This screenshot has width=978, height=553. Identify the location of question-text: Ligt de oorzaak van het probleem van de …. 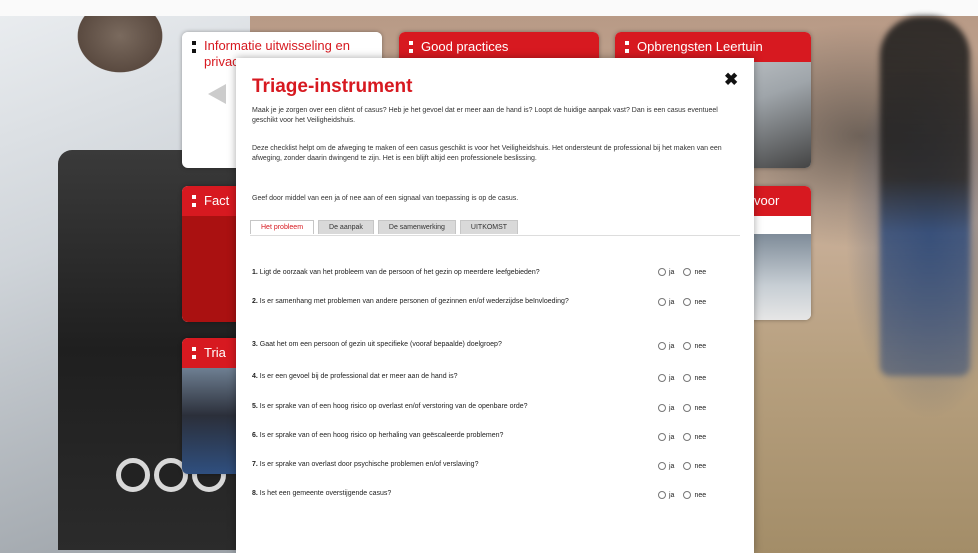
(399, 272).